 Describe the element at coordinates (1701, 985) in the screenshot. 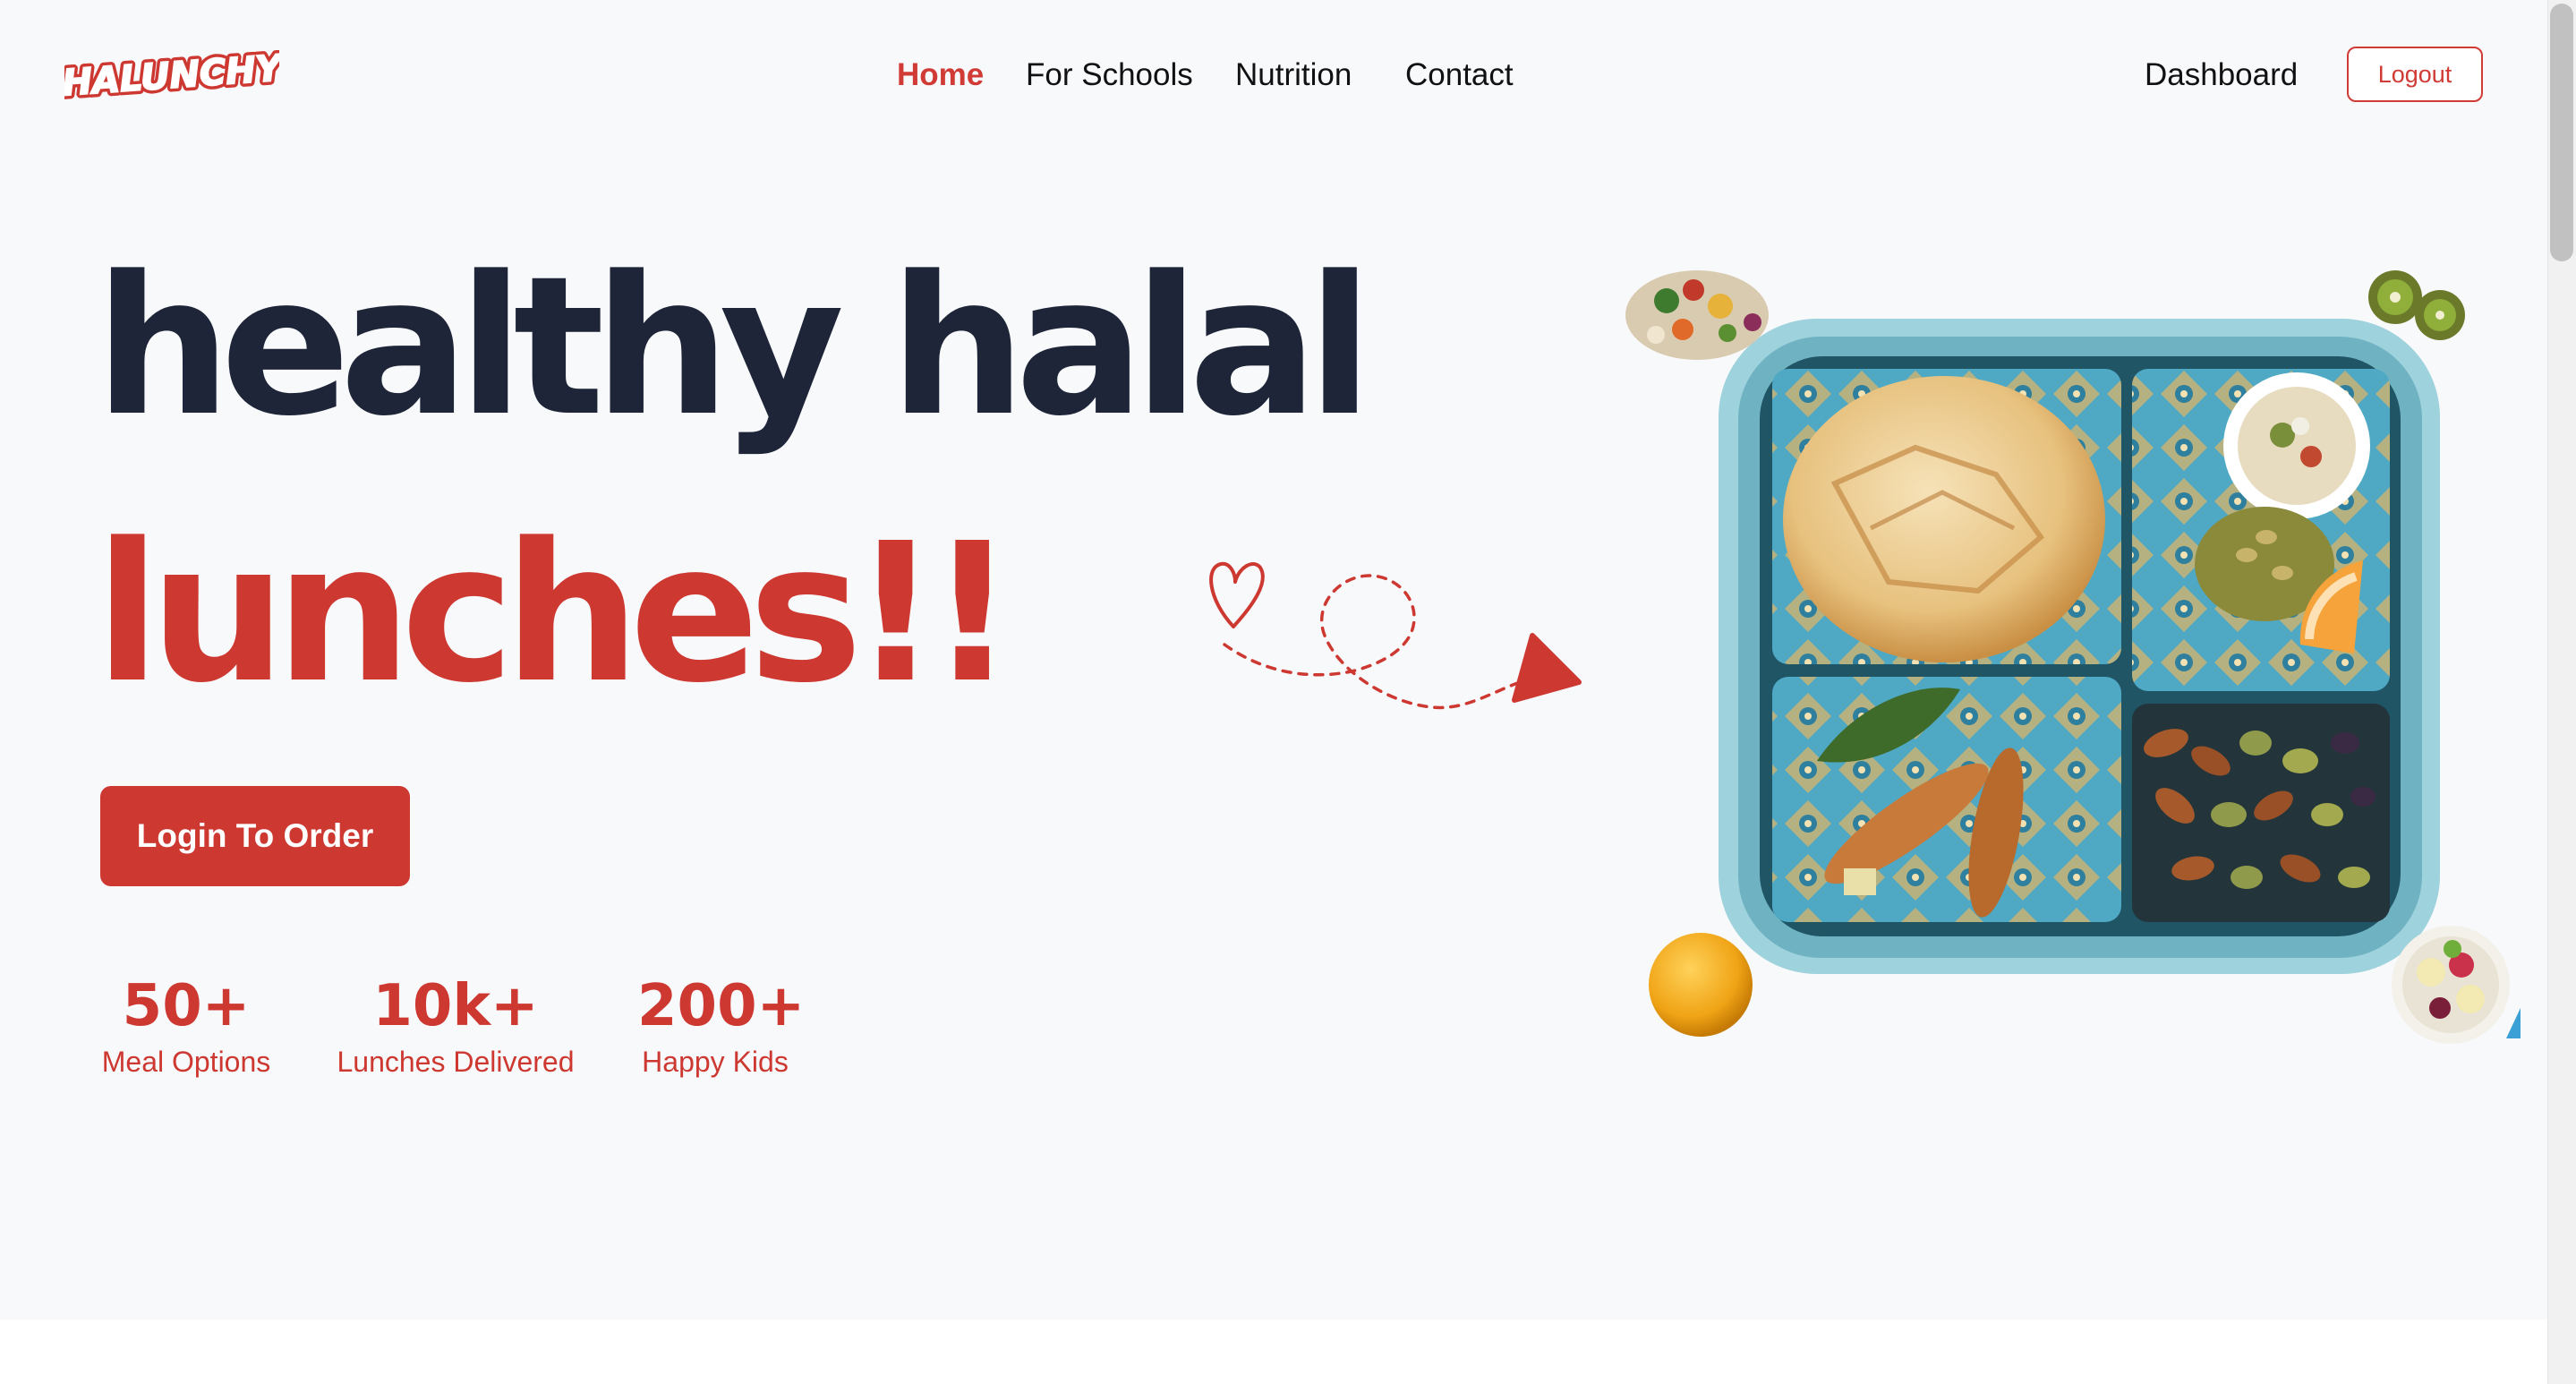

I see `orange-image` at that location.